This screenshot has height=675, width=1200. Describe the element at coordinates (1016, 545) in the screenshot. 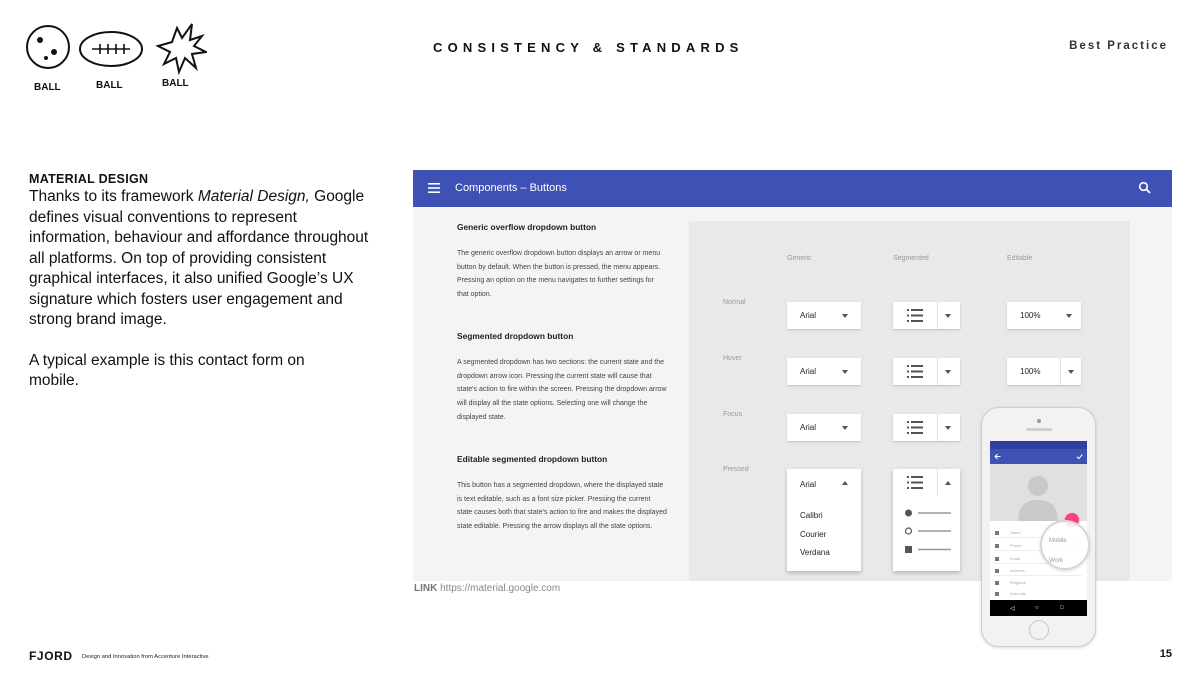

I see `field-phone: Phone` at that location.